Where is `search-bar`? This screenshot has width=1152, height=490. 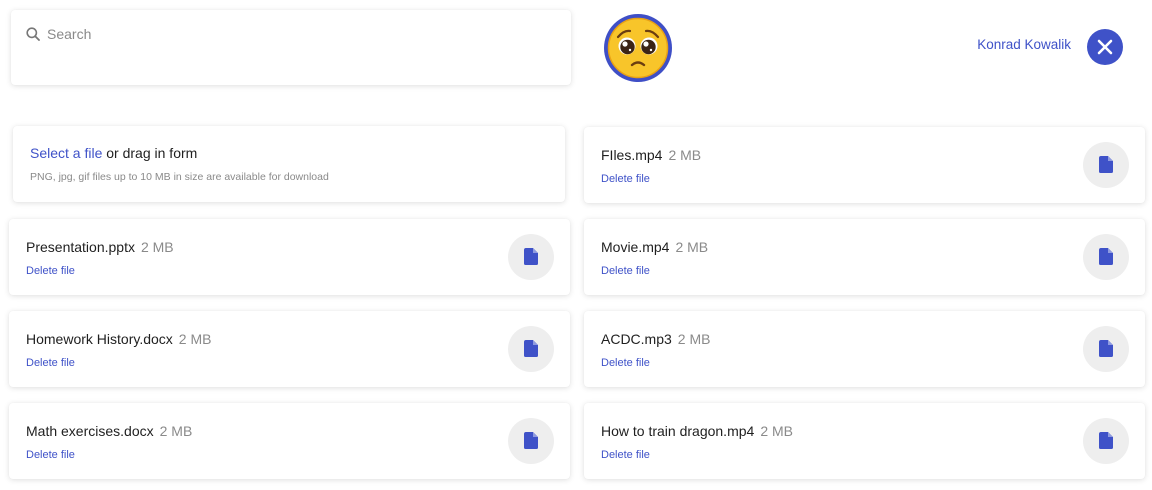
search-bar is located at coordinates (291, 47).